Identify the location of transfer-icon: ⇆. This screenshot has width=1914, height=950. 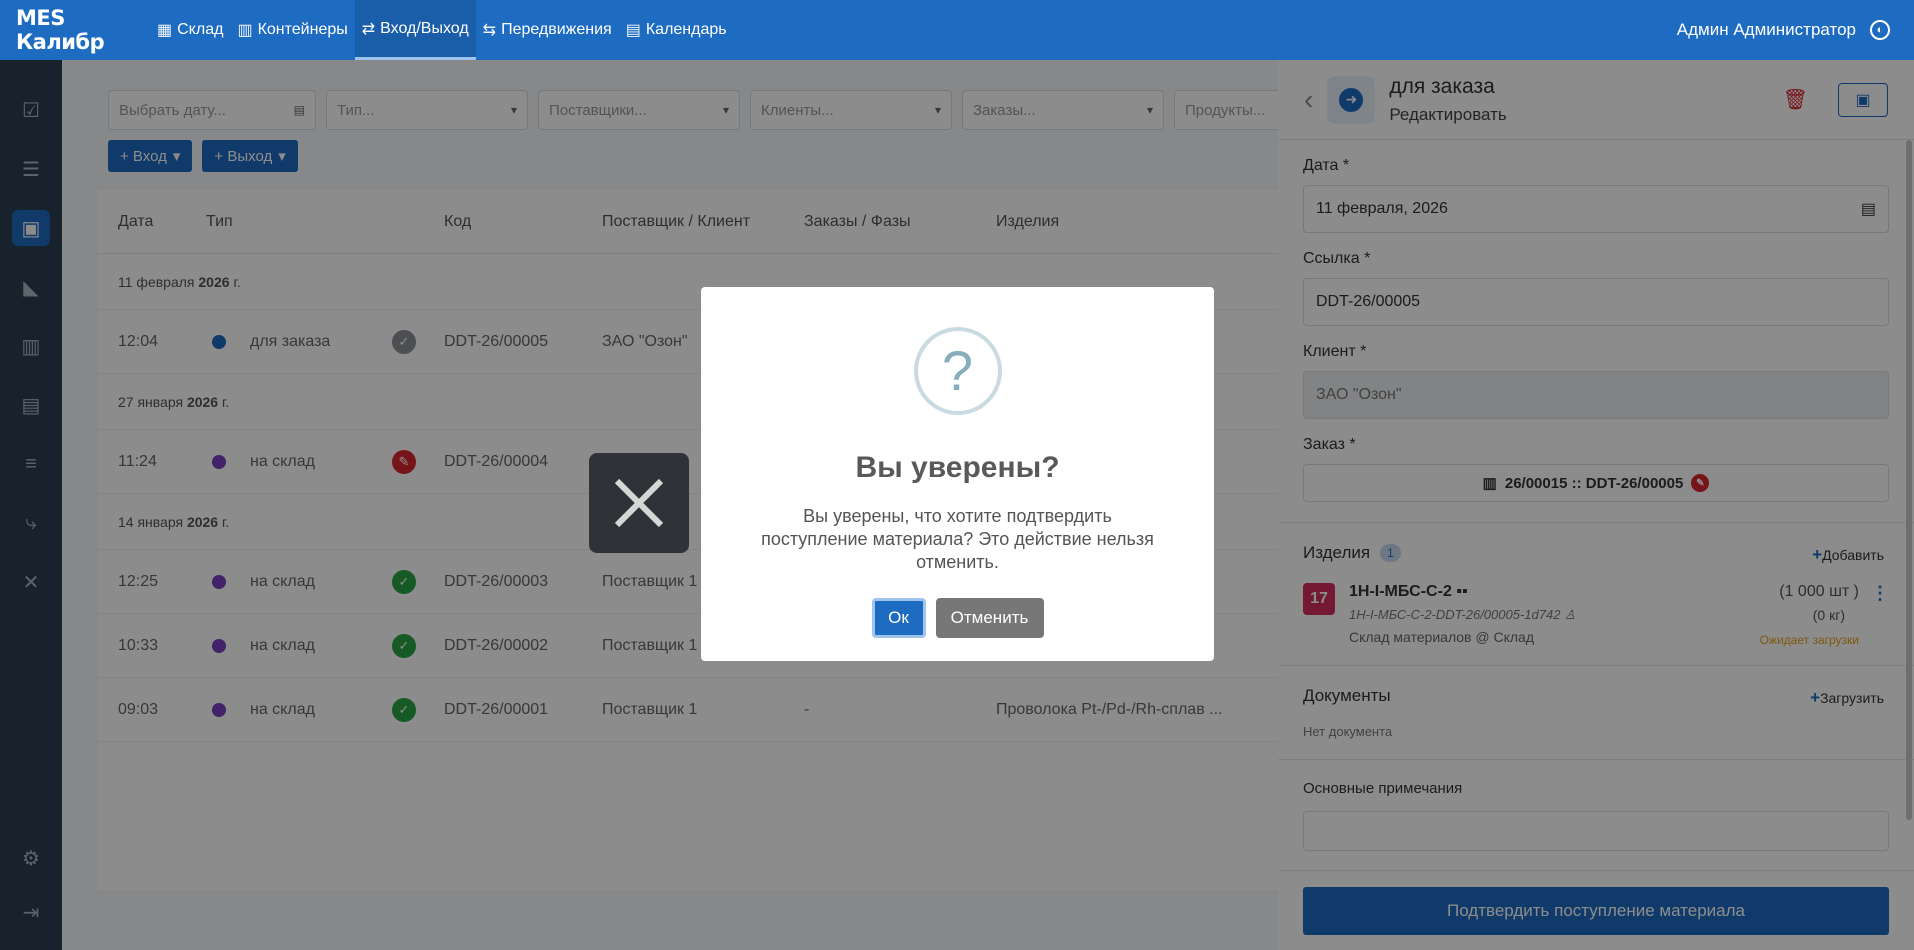
(489, 30).